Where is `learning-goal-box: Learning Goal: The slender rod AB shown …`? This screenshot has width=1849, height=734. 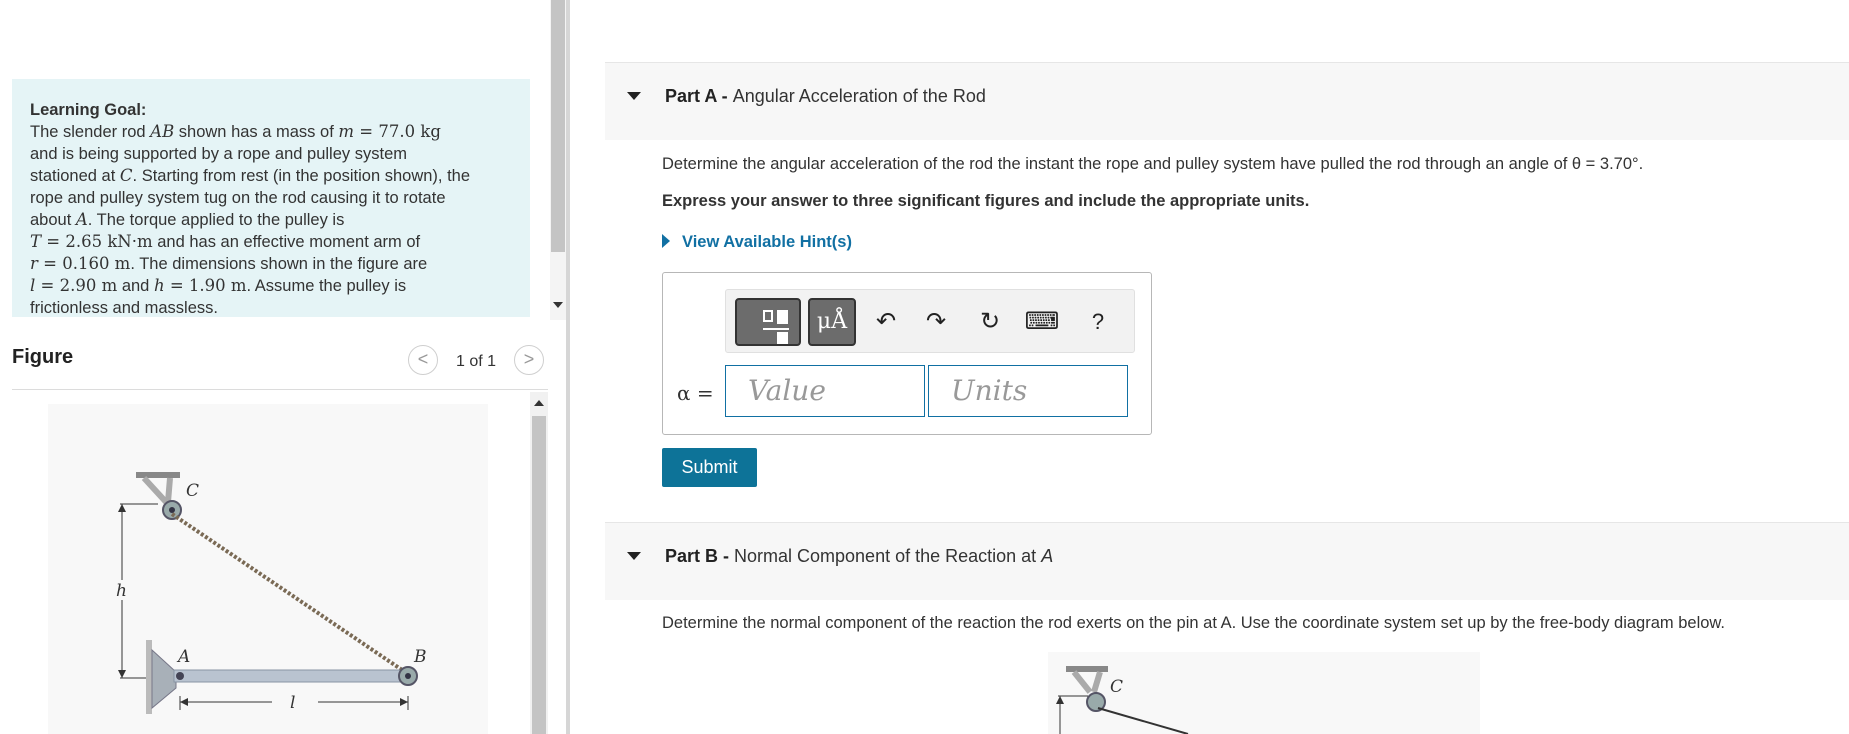 learning-goal-box: Learning Goal: The slender rod AB shown … is located at coordinates (271, 198).